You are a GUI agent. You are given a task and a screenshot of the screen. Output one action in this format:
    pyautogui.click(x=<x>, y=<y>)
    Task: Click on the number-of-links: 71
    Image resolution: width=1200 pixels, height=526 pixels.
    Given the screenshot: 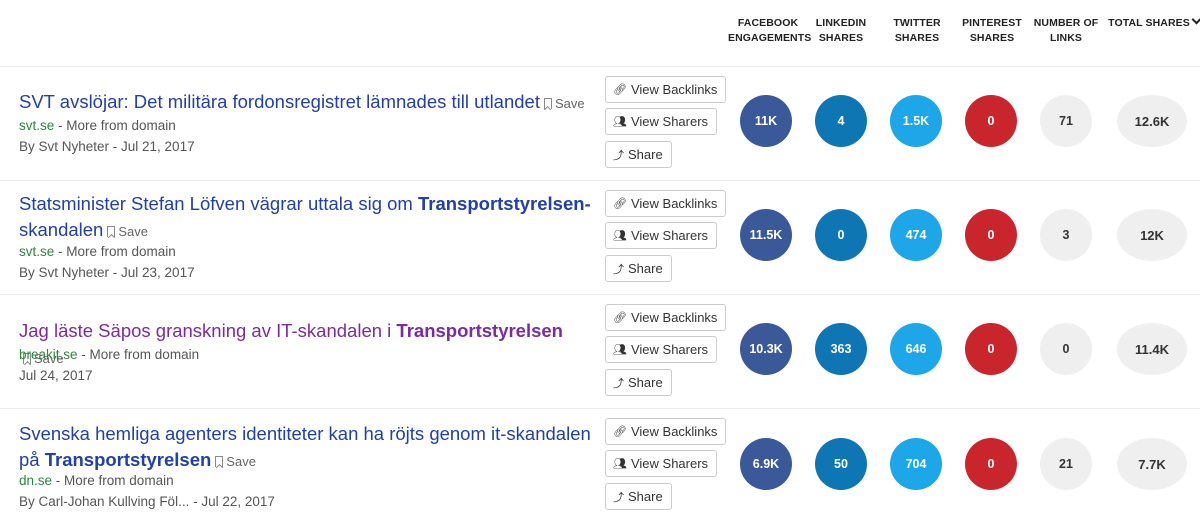 What is the action you would take?
    pyautogui.click(x=1066, y=121)
    